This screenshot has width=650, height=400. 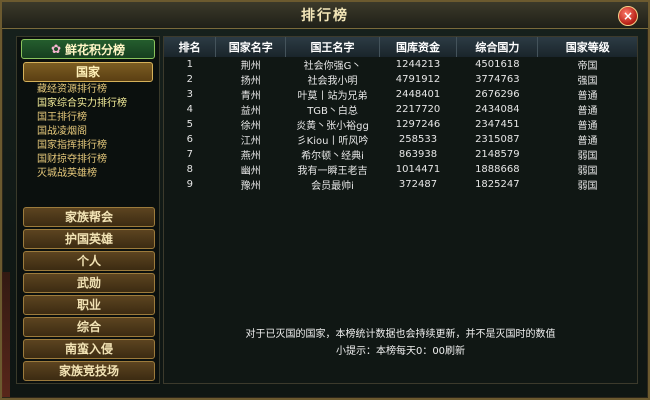 What do you see at coordinates (392, 95) in the screenshot?
I see `table-row: 3 青州 叶莫丨站为兄弟 2448401 2676296 普通` at bounding box center [392, 95].